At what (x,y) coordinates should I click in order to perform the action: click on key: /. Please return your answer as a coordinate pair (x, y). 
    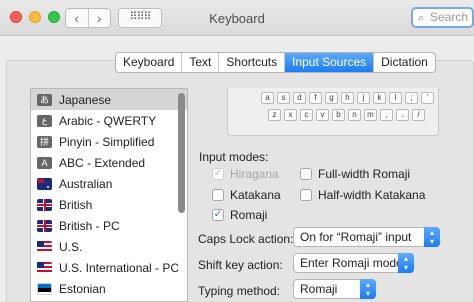
    Looking at the image, I should click on (418, 115).